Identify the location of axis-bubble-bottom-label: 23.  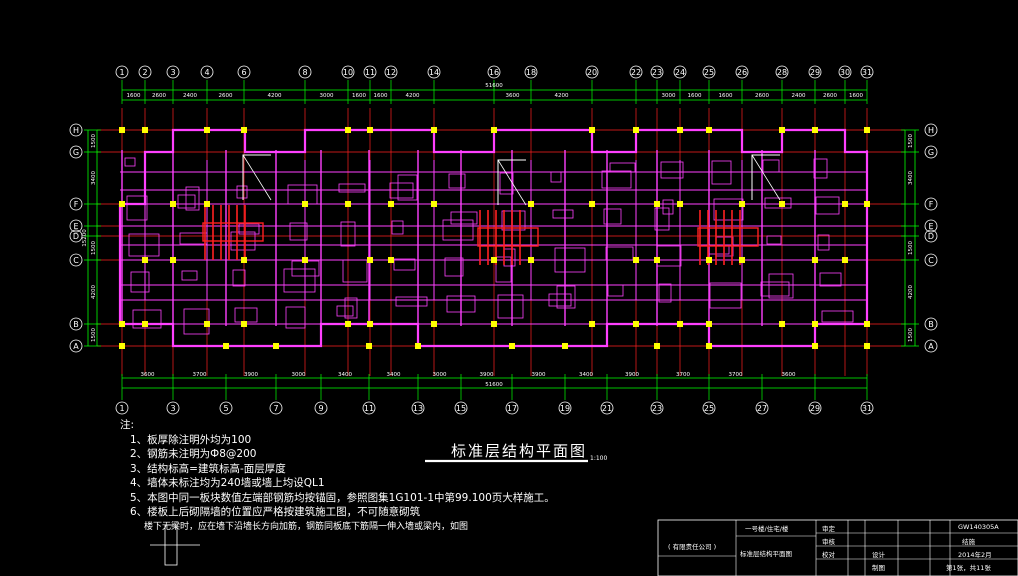
(657, 408).